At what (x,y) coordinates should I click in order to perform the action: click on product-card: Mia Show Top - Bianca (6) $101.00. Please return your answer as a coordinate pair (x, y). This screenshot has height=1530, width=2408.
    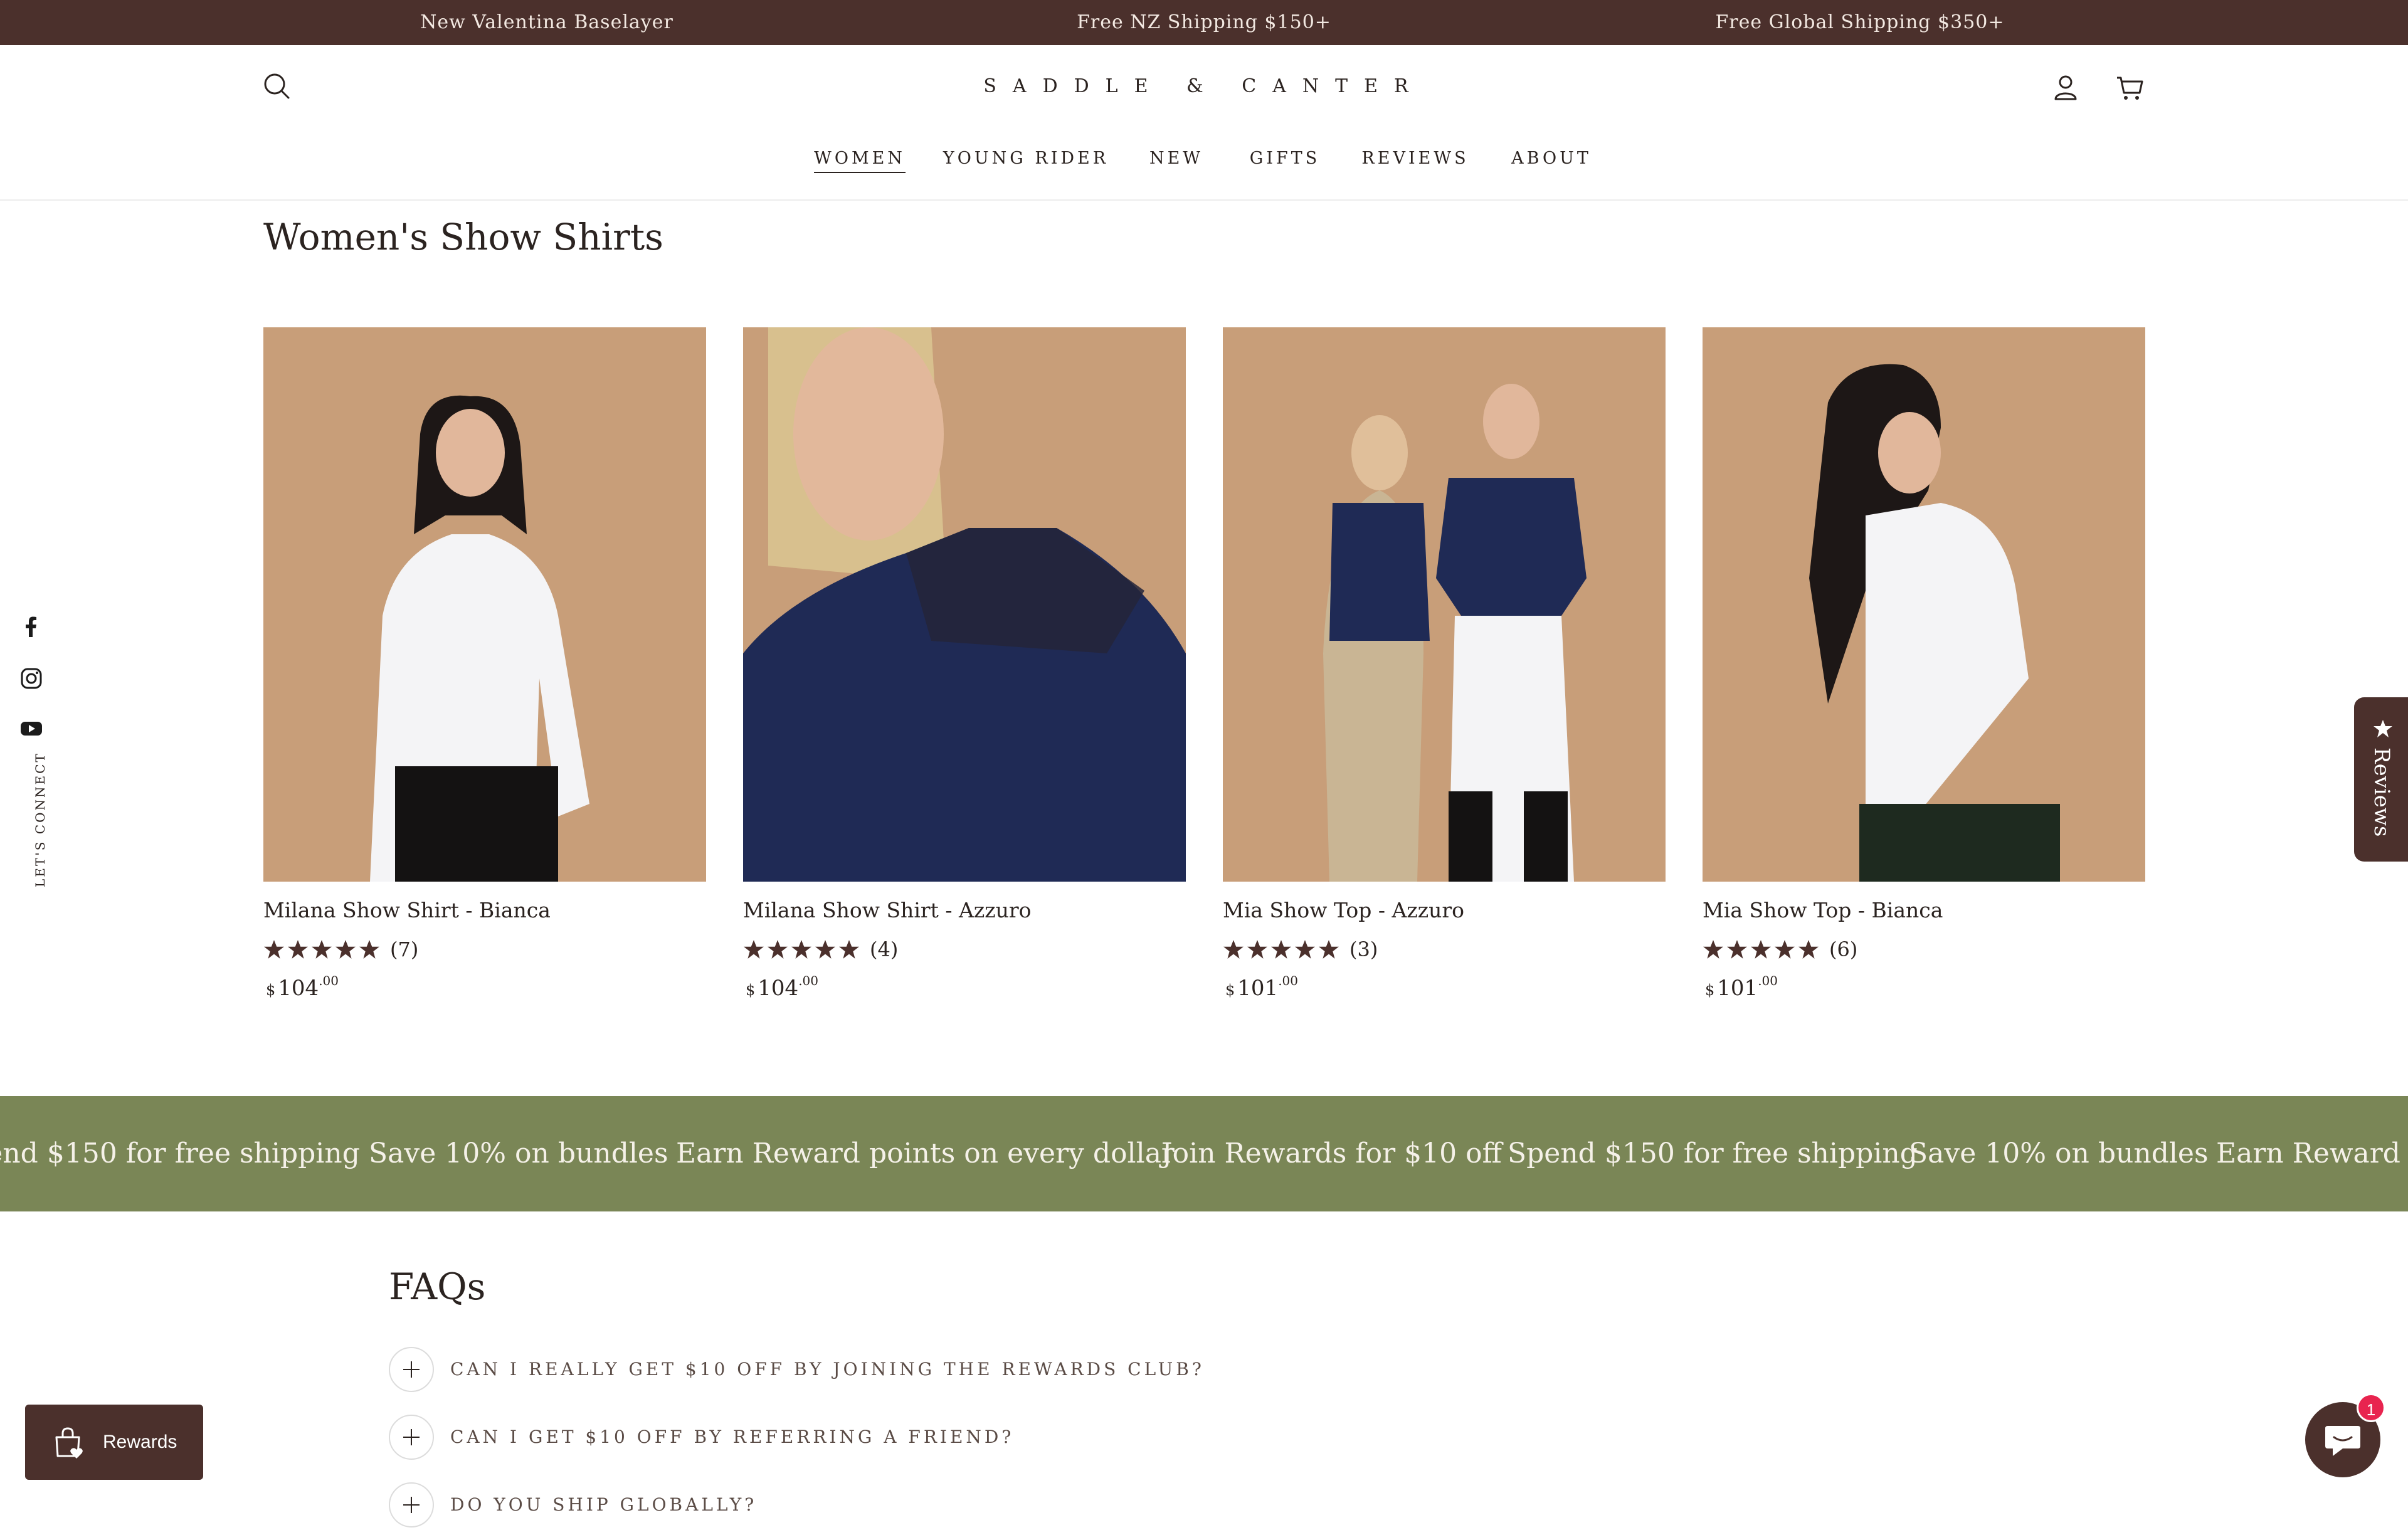
    Looking at the image, I should click on (1924, 666).